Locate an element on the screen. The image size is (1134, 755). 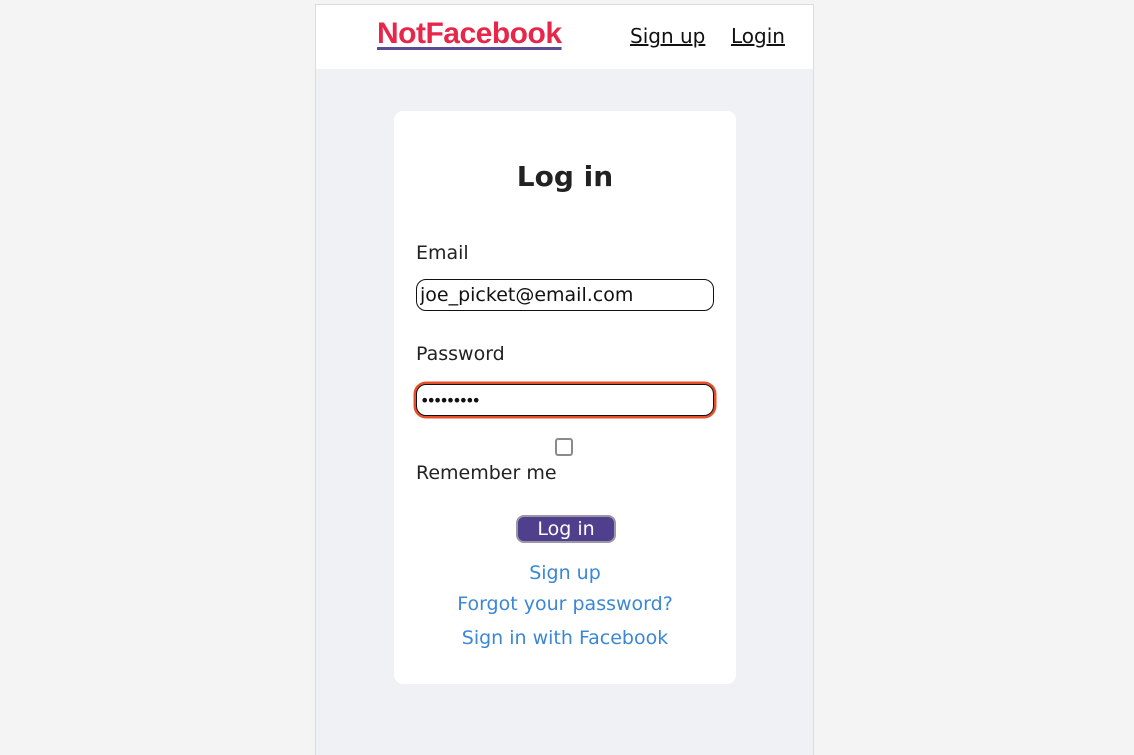
brand-logo-link: NotFacebook is located at coordinates (469, 34).